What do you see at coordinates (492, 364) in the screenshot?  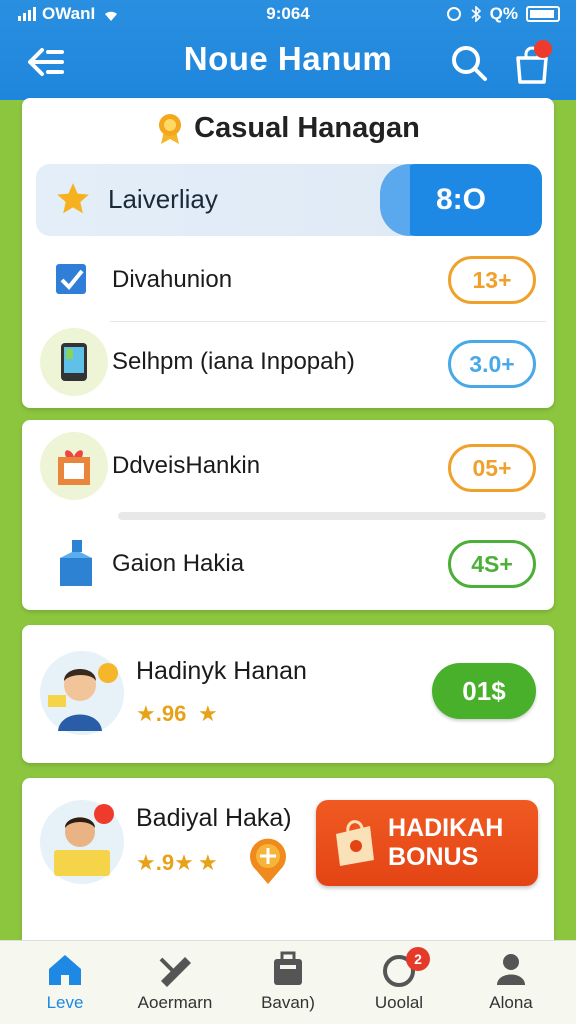 I see `points-pill: 3.0+` at bounding box center [492, 364].